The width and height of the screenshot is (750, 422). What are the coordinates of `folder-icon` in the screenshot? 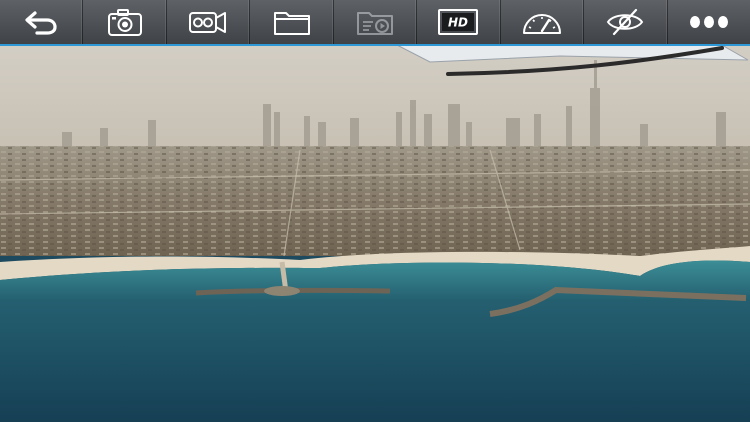 It's located at (291, 23).